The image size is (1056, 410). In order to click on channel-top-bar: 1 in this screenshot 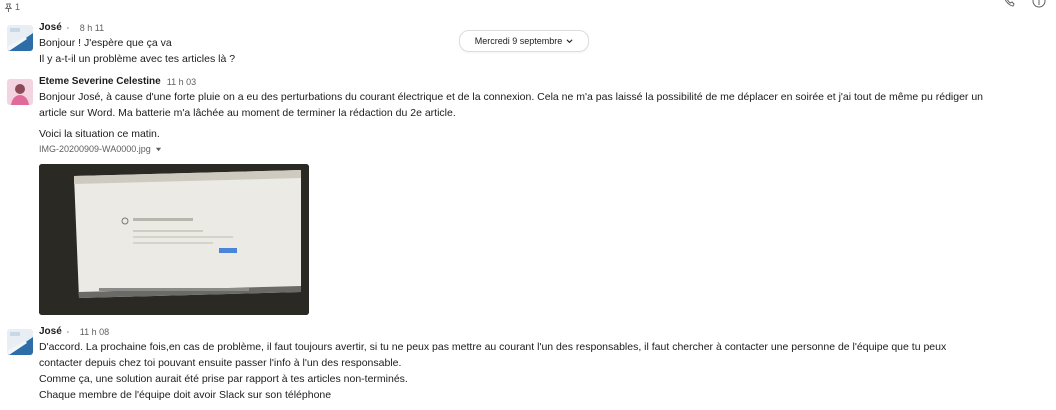, I will do `click(528, 8)`.